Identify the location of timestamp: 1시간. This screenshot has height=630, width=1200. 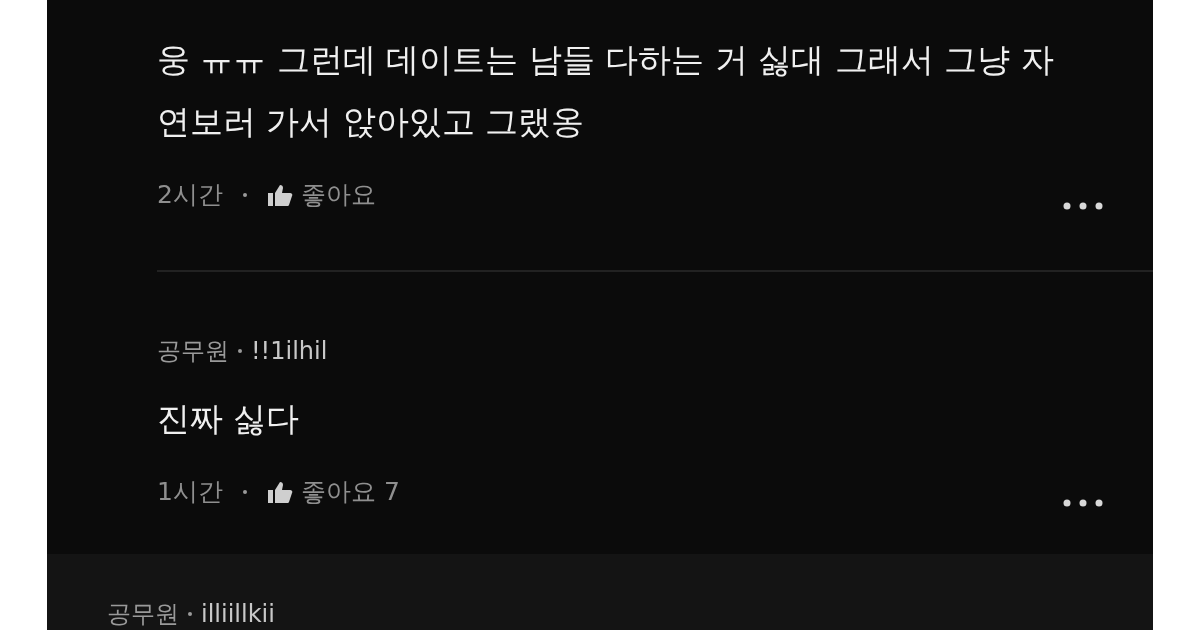
(190, 492).